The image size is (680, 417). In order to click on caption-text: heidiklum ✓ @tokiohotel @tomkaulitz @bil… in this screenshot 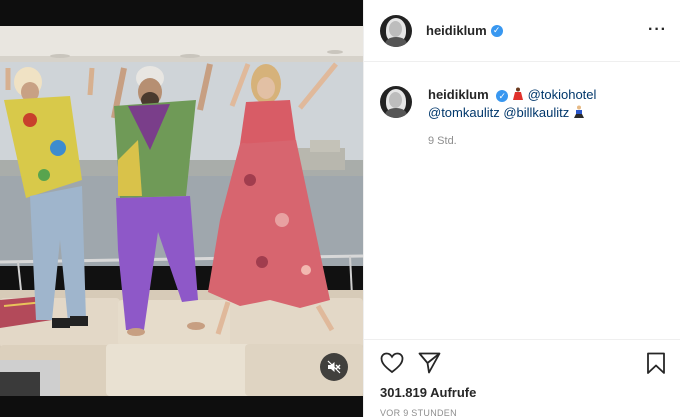, I will do `click(512, 118)`.